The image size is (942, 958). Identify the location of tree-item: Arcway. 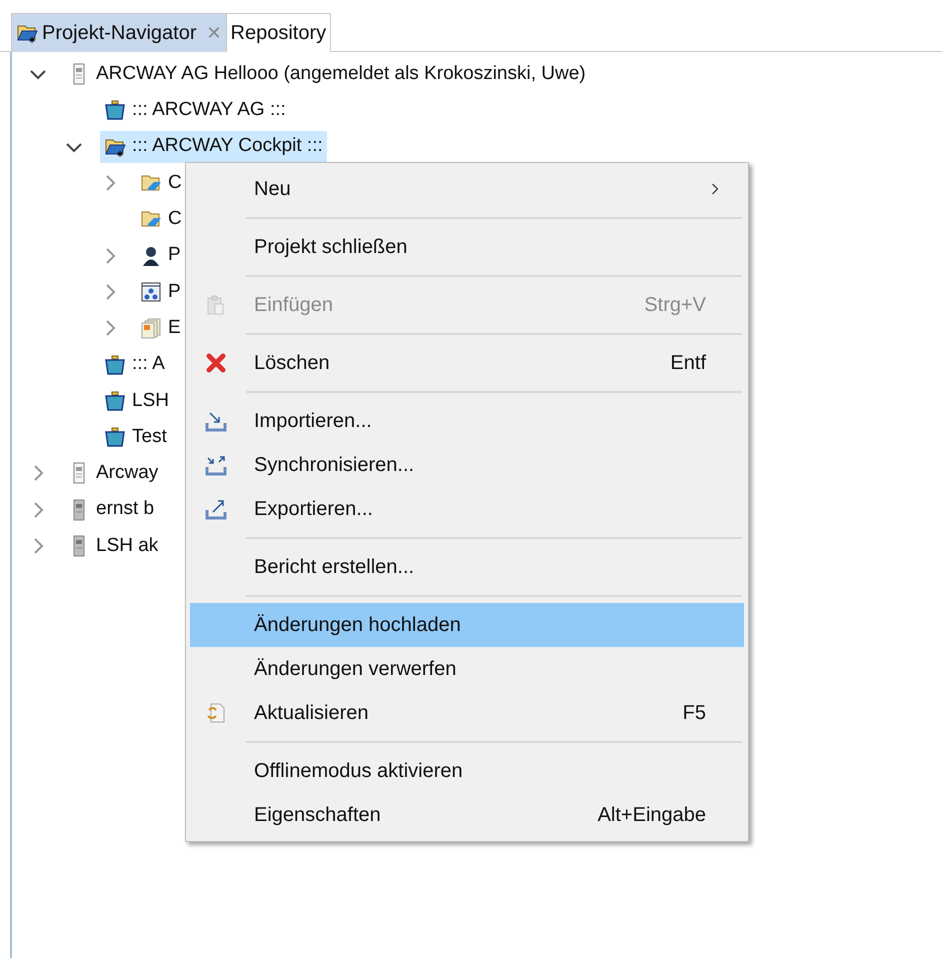
(113, 473).